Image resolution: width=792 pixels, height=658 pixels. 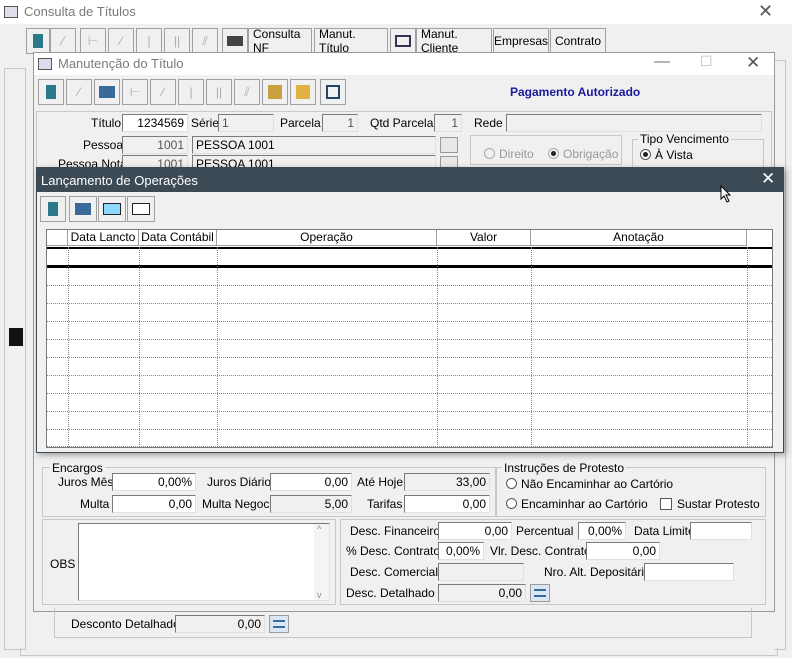 I want to click on serie-input: 1, so click(x=246, y=123).